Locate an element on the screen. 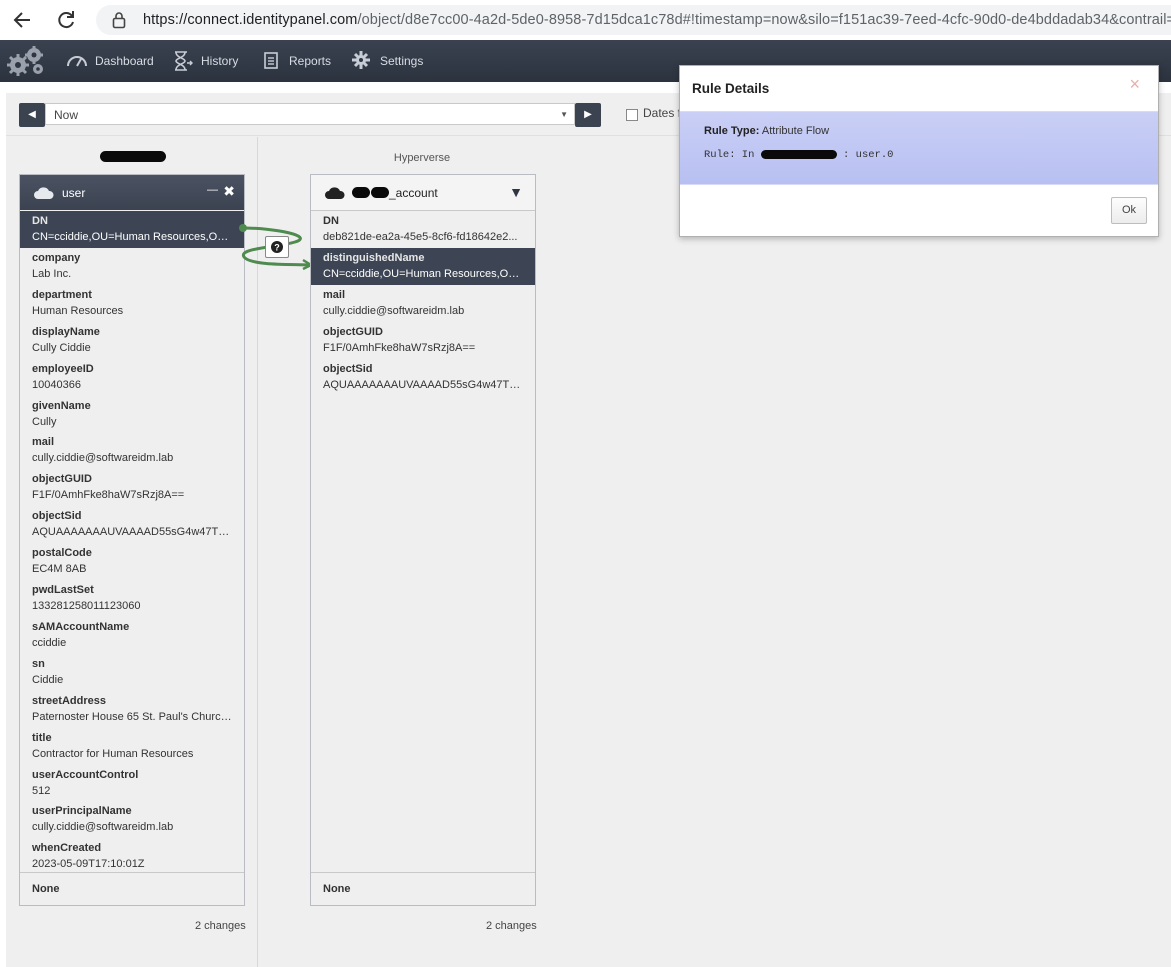 The height and width of the screenshot is (967, 1171). attribute-name: postalCode is located at coordinates (62, 553).